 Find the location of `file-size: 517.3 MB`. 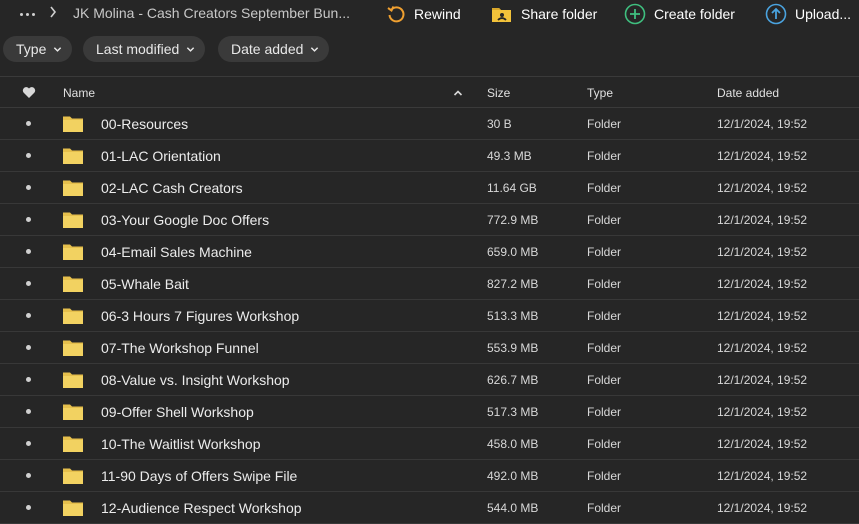

file-size: 517.3 MB is located at coordinates (513, 412).